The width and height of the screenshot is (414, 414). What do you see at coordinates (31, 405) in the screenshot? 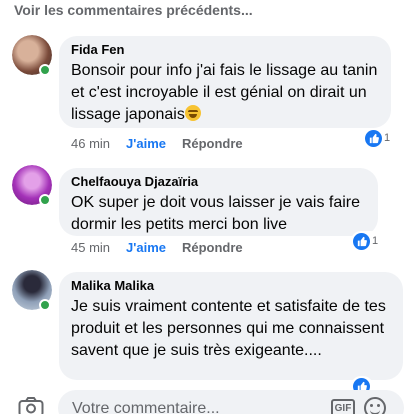
I see `camera-icon` at bounding box center [31, 405].